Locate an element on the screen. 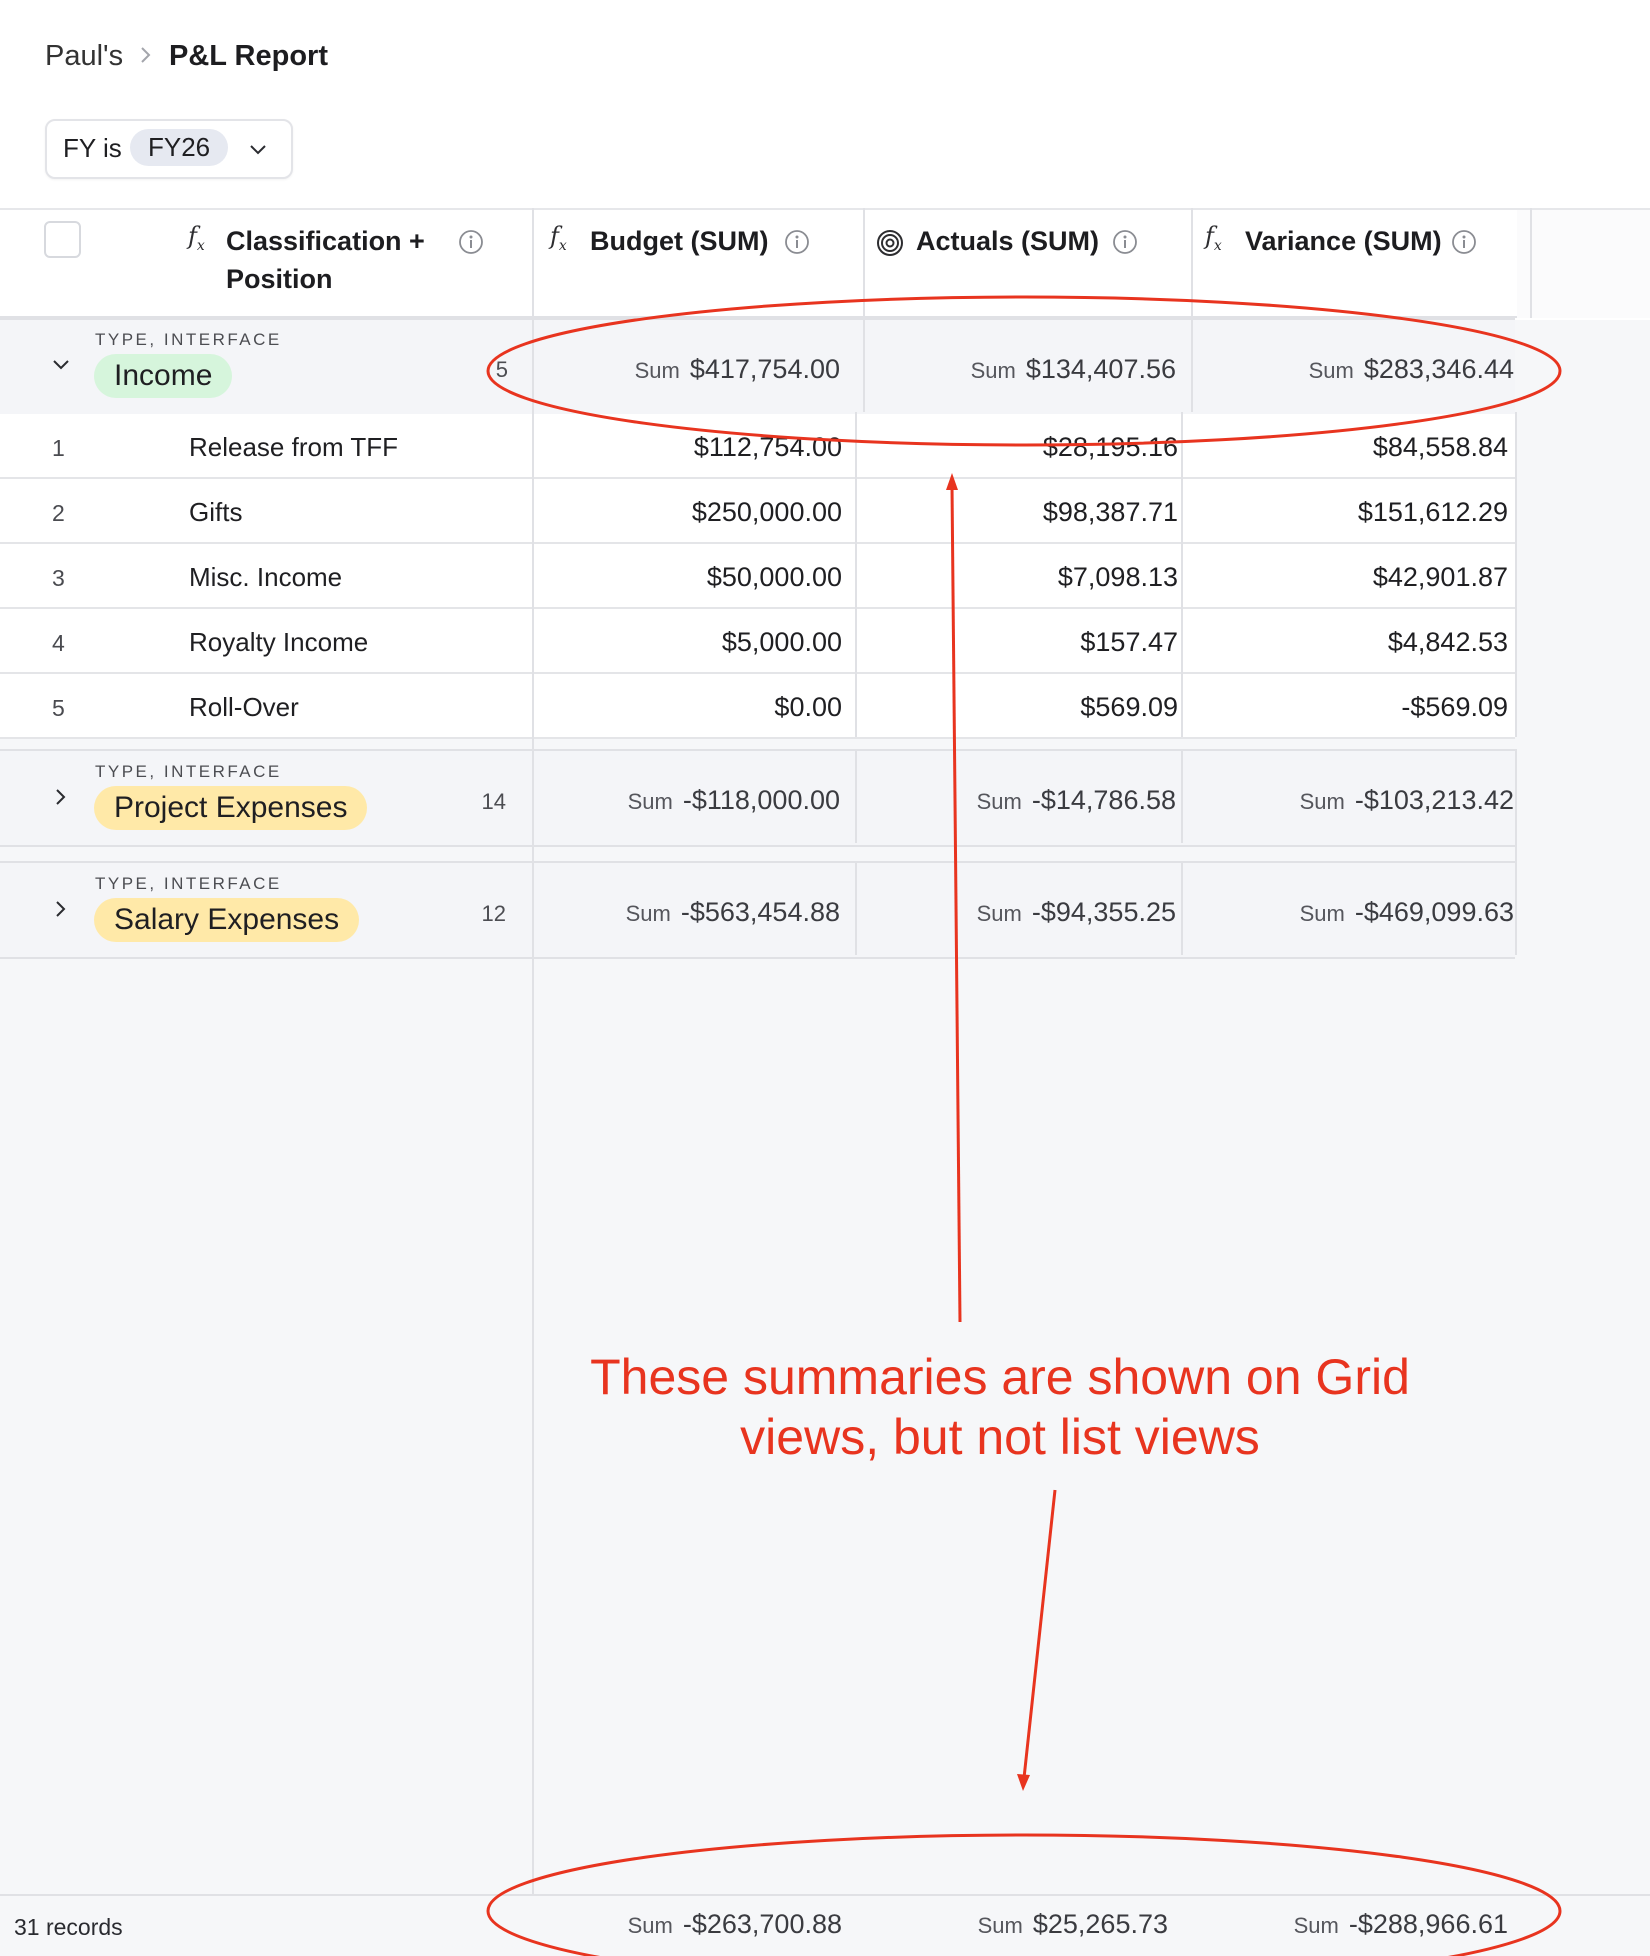 This screenshot has width=1650, height=1956. cell-budget: $50,000.00 is located at coordinates (691, 577).